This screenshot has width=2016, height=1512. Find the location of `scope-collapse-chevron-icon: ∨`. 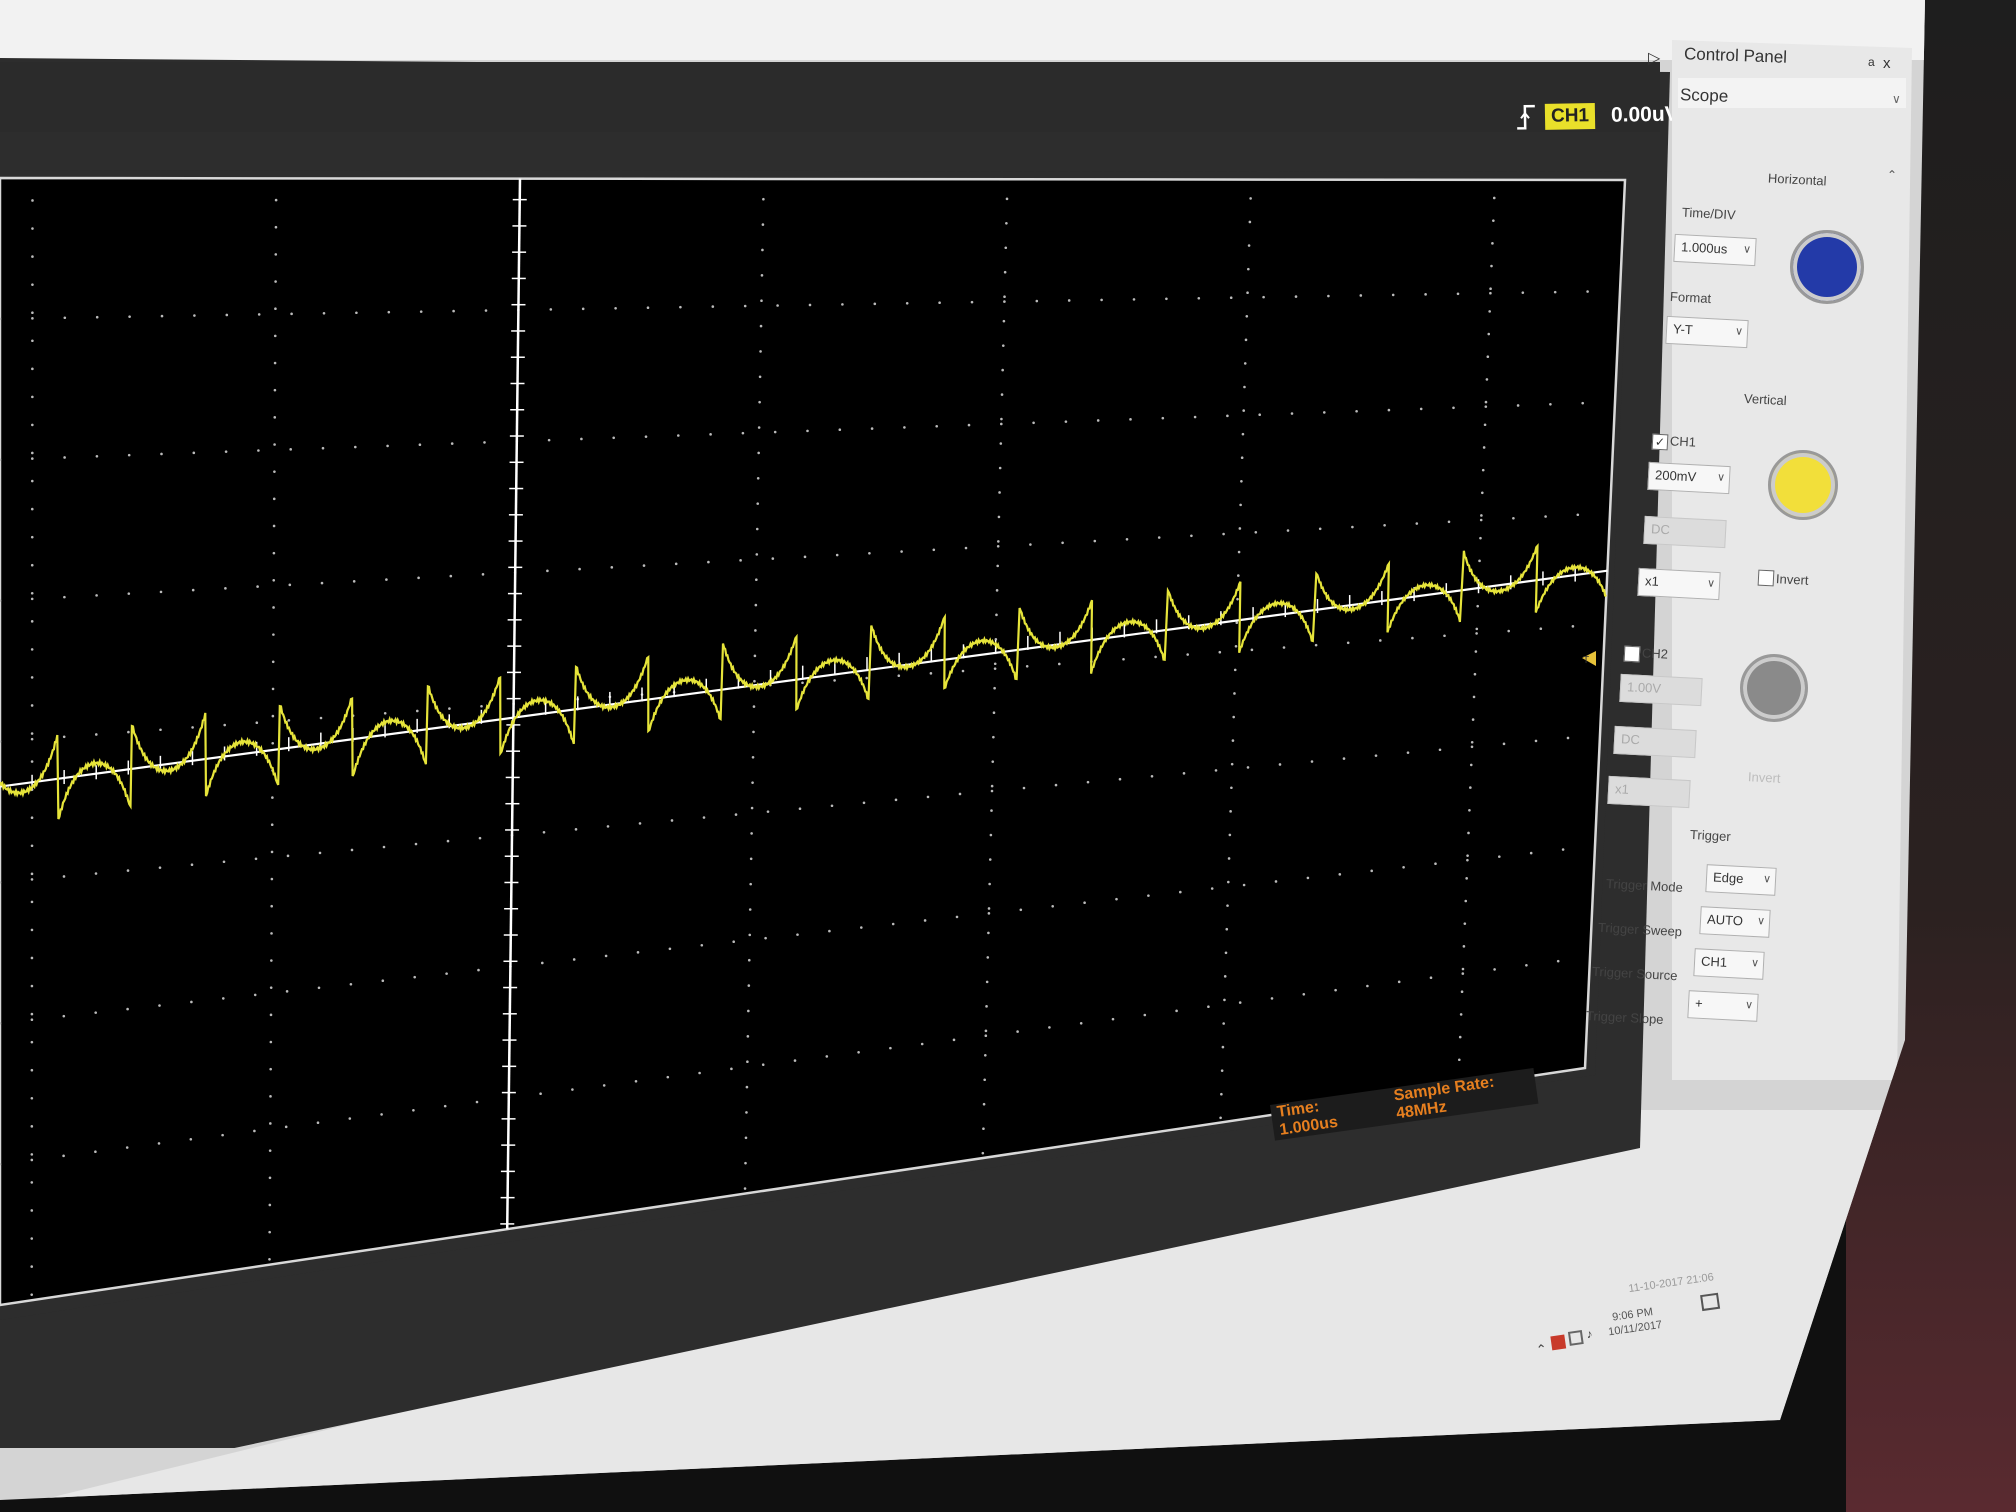

scope-collapse-chevron-icon: ∨ is located at coordinates (1896, 99).